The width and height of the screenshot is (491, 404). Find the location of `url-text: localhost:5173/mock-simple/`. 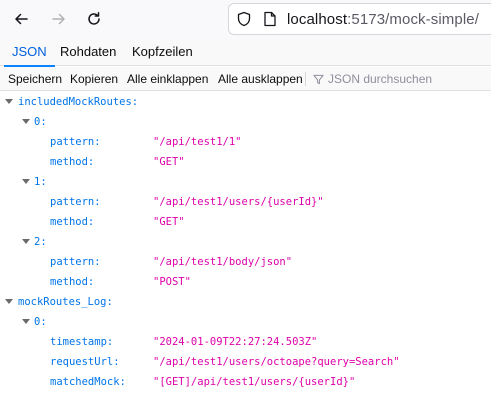

url-text: localhost:5173/mock-simple/ is located at coordinates (383, 19).